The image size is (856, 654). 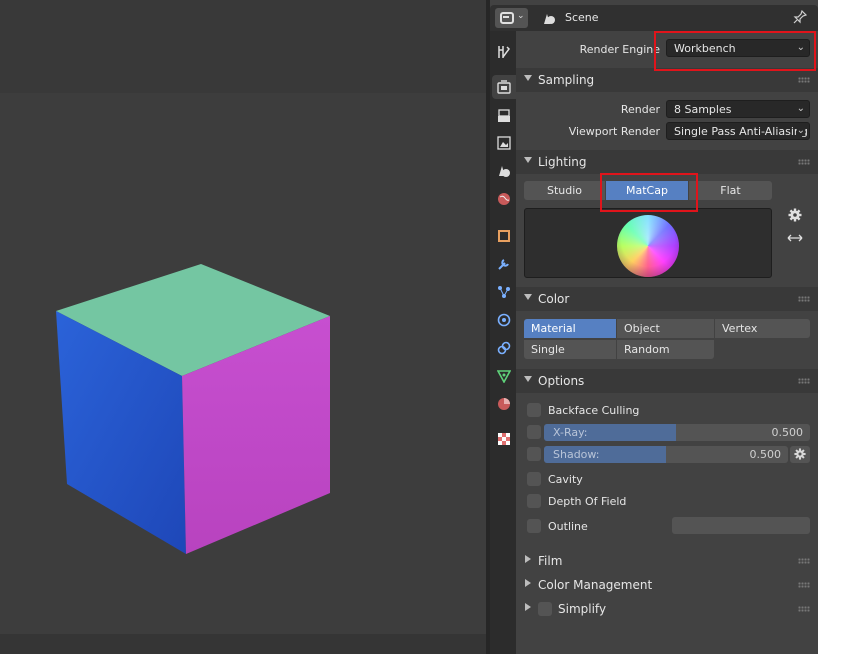 What do you see at coordinates (667, 381) in the screenshot?
I see `options-section-header: Options` at bounding box center [667, 381].